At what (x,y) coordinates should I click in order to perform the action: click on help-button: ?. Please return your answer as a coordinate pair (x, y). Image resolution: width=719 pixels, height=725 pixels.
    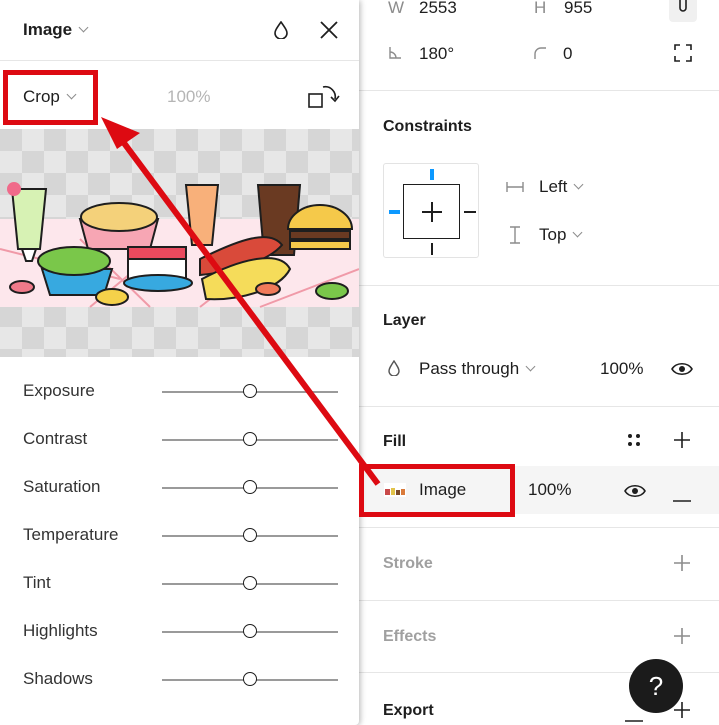
    Looking at the image, I should click on (656, 686).